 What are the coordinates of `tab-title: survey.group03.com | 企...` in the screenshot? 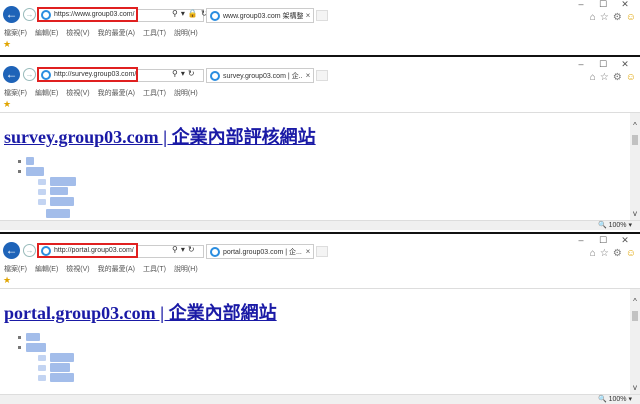 It's located at (263, 76).